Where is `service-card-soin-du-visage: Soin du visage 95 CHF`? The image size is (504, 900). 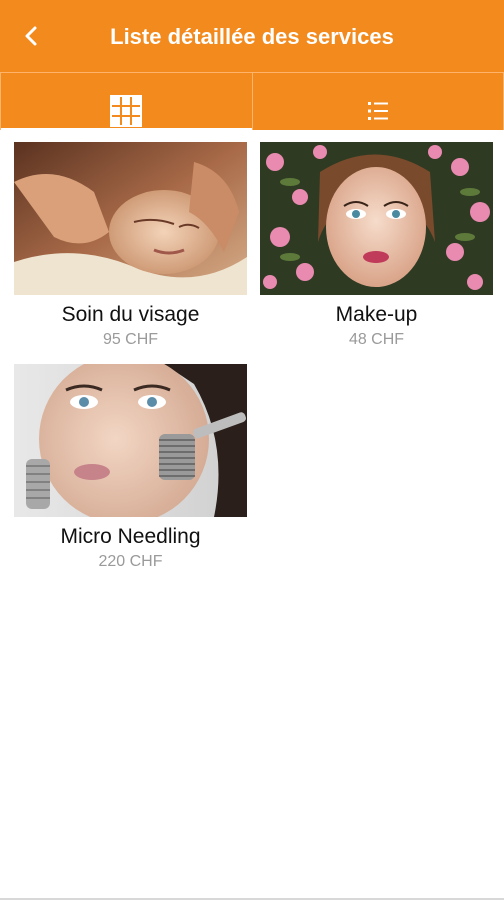
service-card-soin-du-visage: Soin du visage 95 CHF is located at coordinates (130, 245).